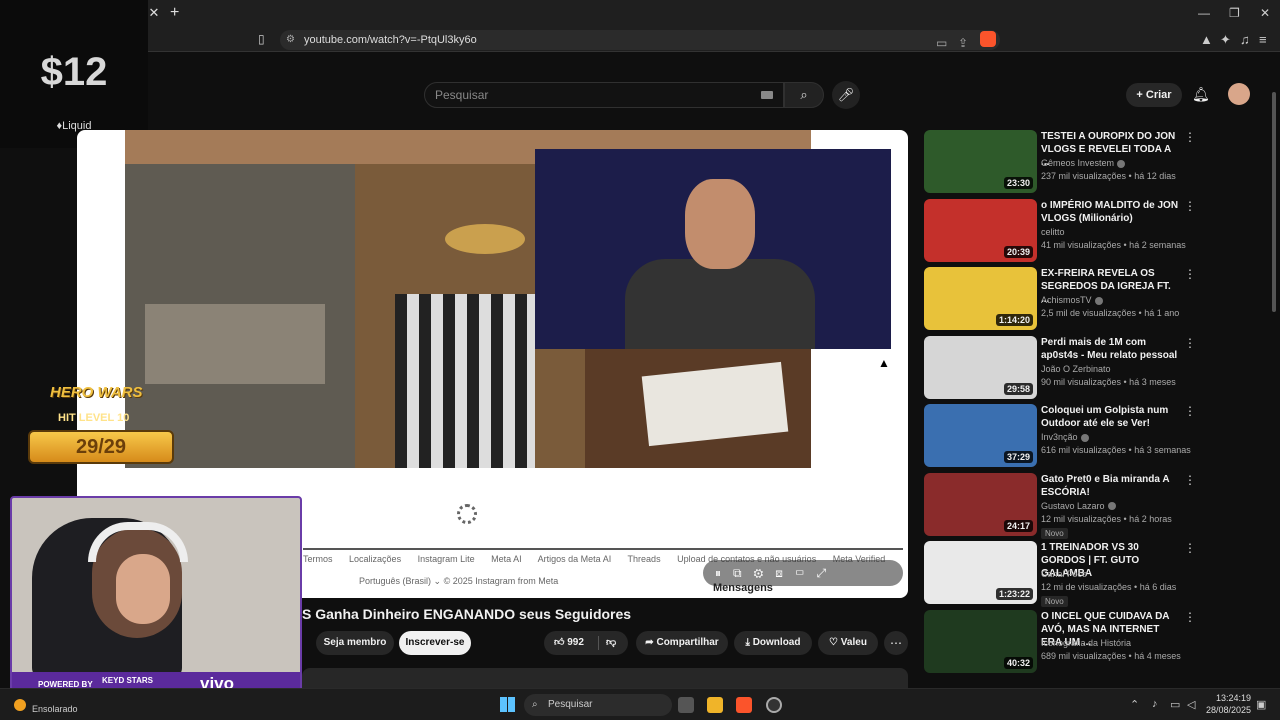 This screenshot has width=1280, height=720. What do you see at coordinates (375, 559) in the screenshot?
I see `footer-link: Localizações` at bounding box center [375, 559].